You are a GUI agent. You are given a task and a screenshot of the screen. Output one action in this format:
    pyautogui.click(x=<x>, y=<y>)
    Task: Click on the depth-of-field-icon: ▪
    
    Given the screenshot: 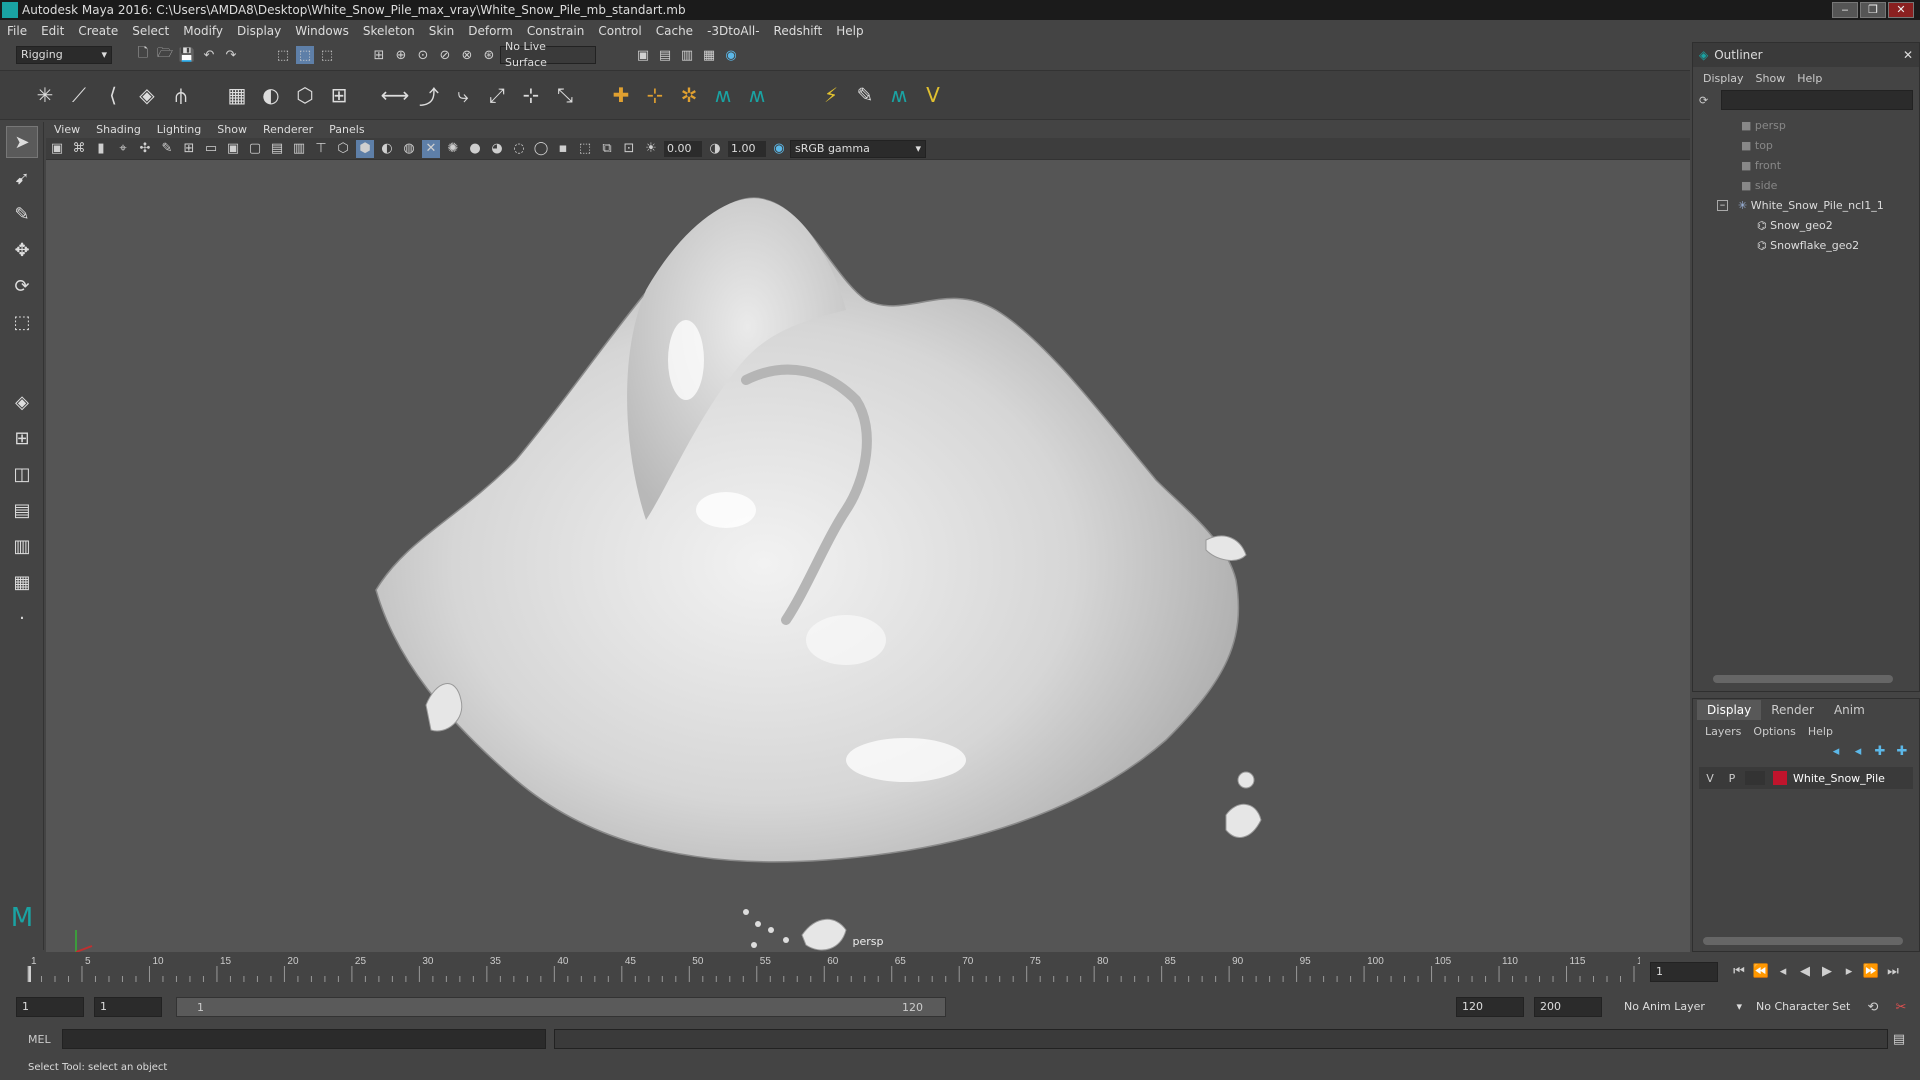 What is the action you would take?
    pyautogui.click(x=563, y=149)
    